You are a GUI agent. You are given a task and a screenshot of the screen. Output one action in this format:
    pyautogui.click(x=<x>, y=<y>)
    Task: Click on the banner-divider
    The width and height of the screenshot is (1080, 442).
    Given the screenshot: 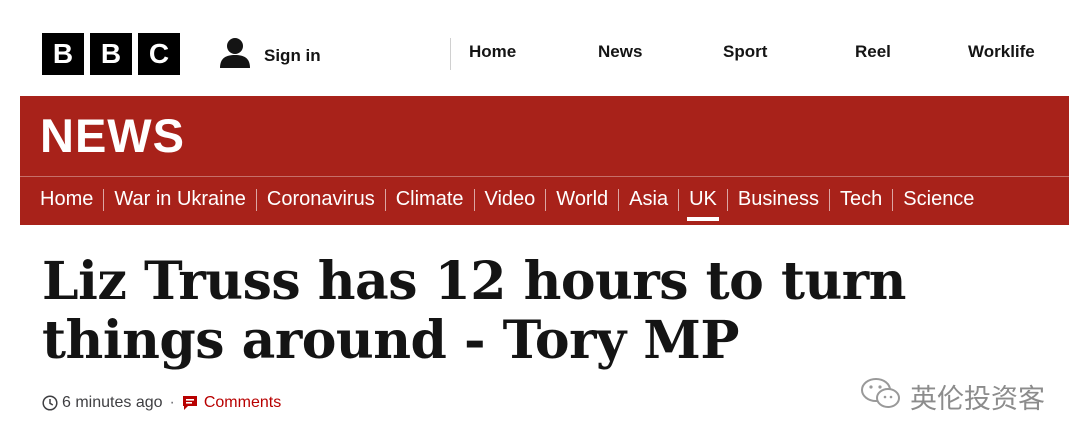 What is the action you would take?
    pyautogui.click(x=544, y=176)
    